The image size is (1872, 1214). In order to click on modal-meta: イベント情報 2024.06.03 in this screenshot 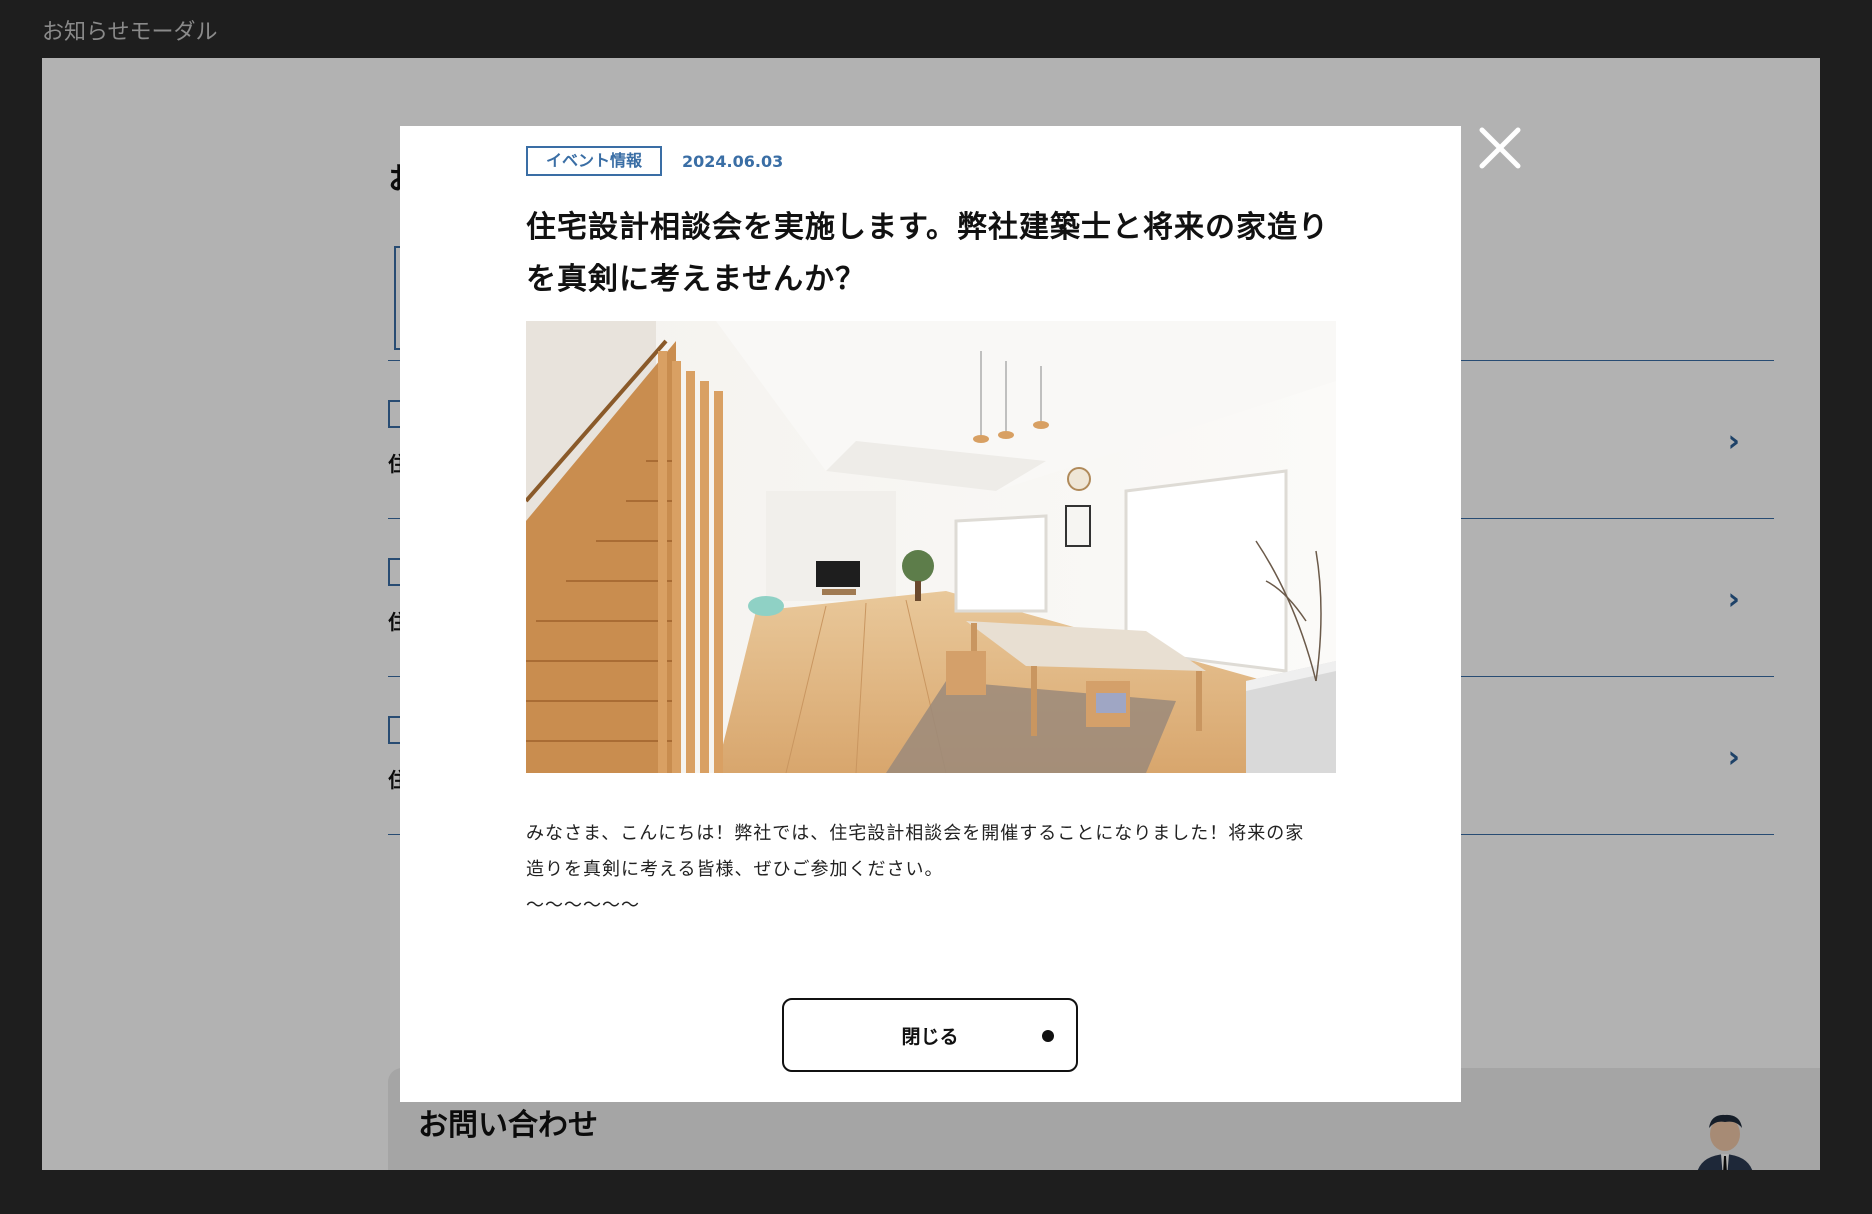, I will do `click(654, 161)`.